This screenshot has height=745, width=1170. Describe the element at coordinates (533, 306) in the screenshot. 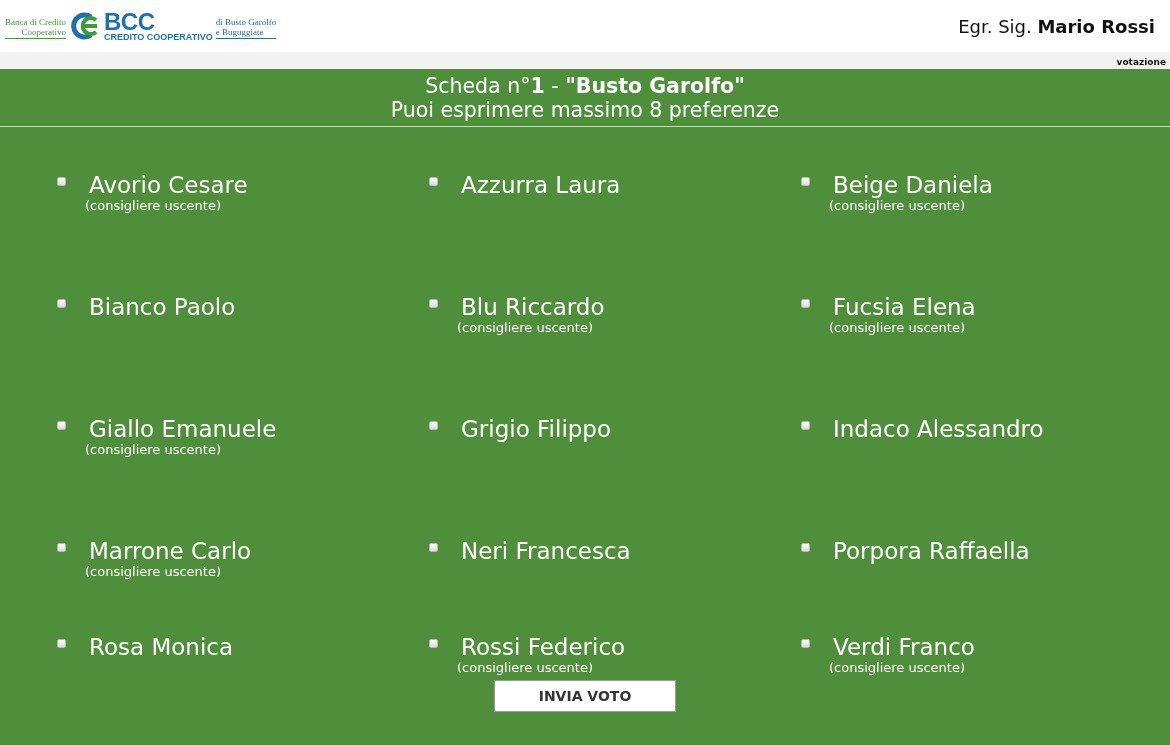

I see `candidate-name: Blu Riccardo` at that location.